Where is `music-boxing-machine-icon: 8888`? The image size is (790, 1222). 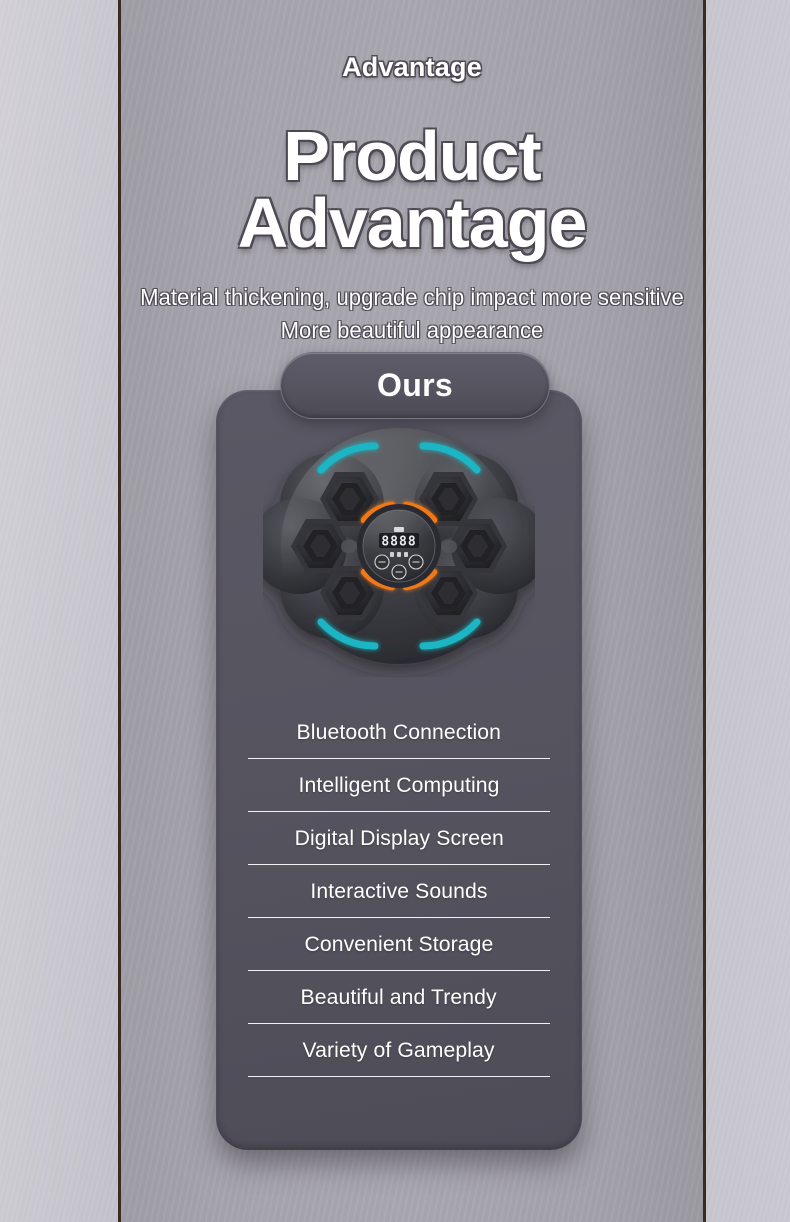 music-boxing-machine-icon: 8888 is located at coordinates (399, 546).